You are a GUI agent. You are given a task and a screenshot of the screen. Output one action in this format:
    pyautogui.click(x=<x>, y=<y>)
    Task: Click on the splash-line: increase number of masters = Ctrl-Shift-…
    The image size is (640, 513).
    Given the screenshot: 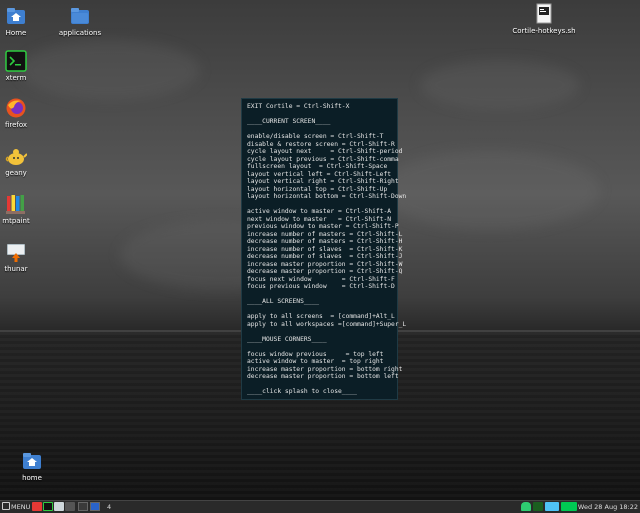 What is the action you would take?
    pyautogui.click(x=325, y=234)
    